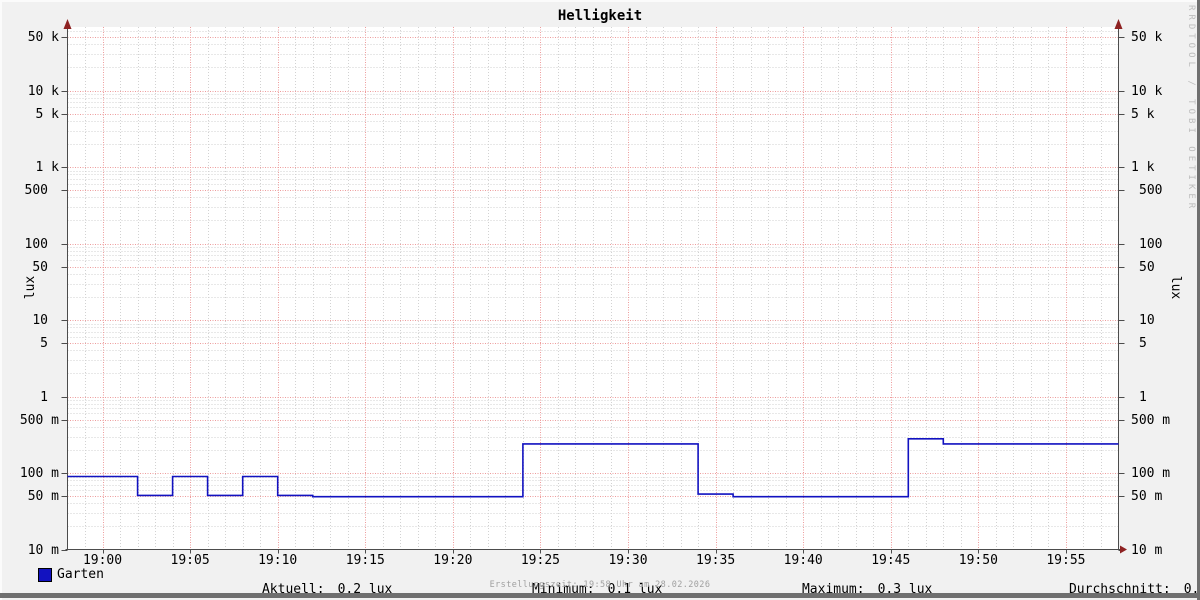 The image size is (1200, 600). Describe the element at coordinates (1147, 496) in the screenshot. I see `y-axis-label-right: 50 m` at that location.